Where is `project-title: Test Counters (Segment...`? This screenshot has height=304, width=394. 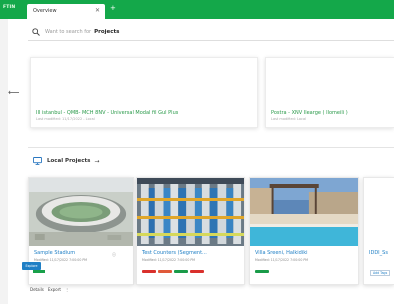
project-title: Test Counters (Segment... is located at coordinates (174, 253).